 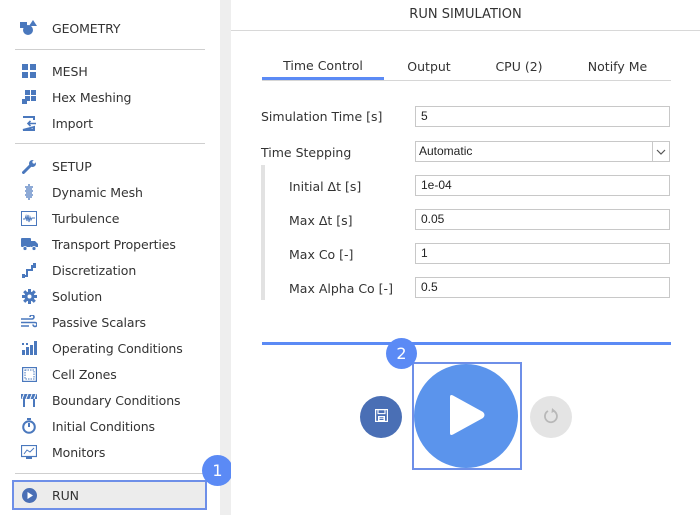 What do you see at coordinates (465, 14) in the screenshot?
I see `page-title: RUN SIMULATION` at bounding box center [465, 14].